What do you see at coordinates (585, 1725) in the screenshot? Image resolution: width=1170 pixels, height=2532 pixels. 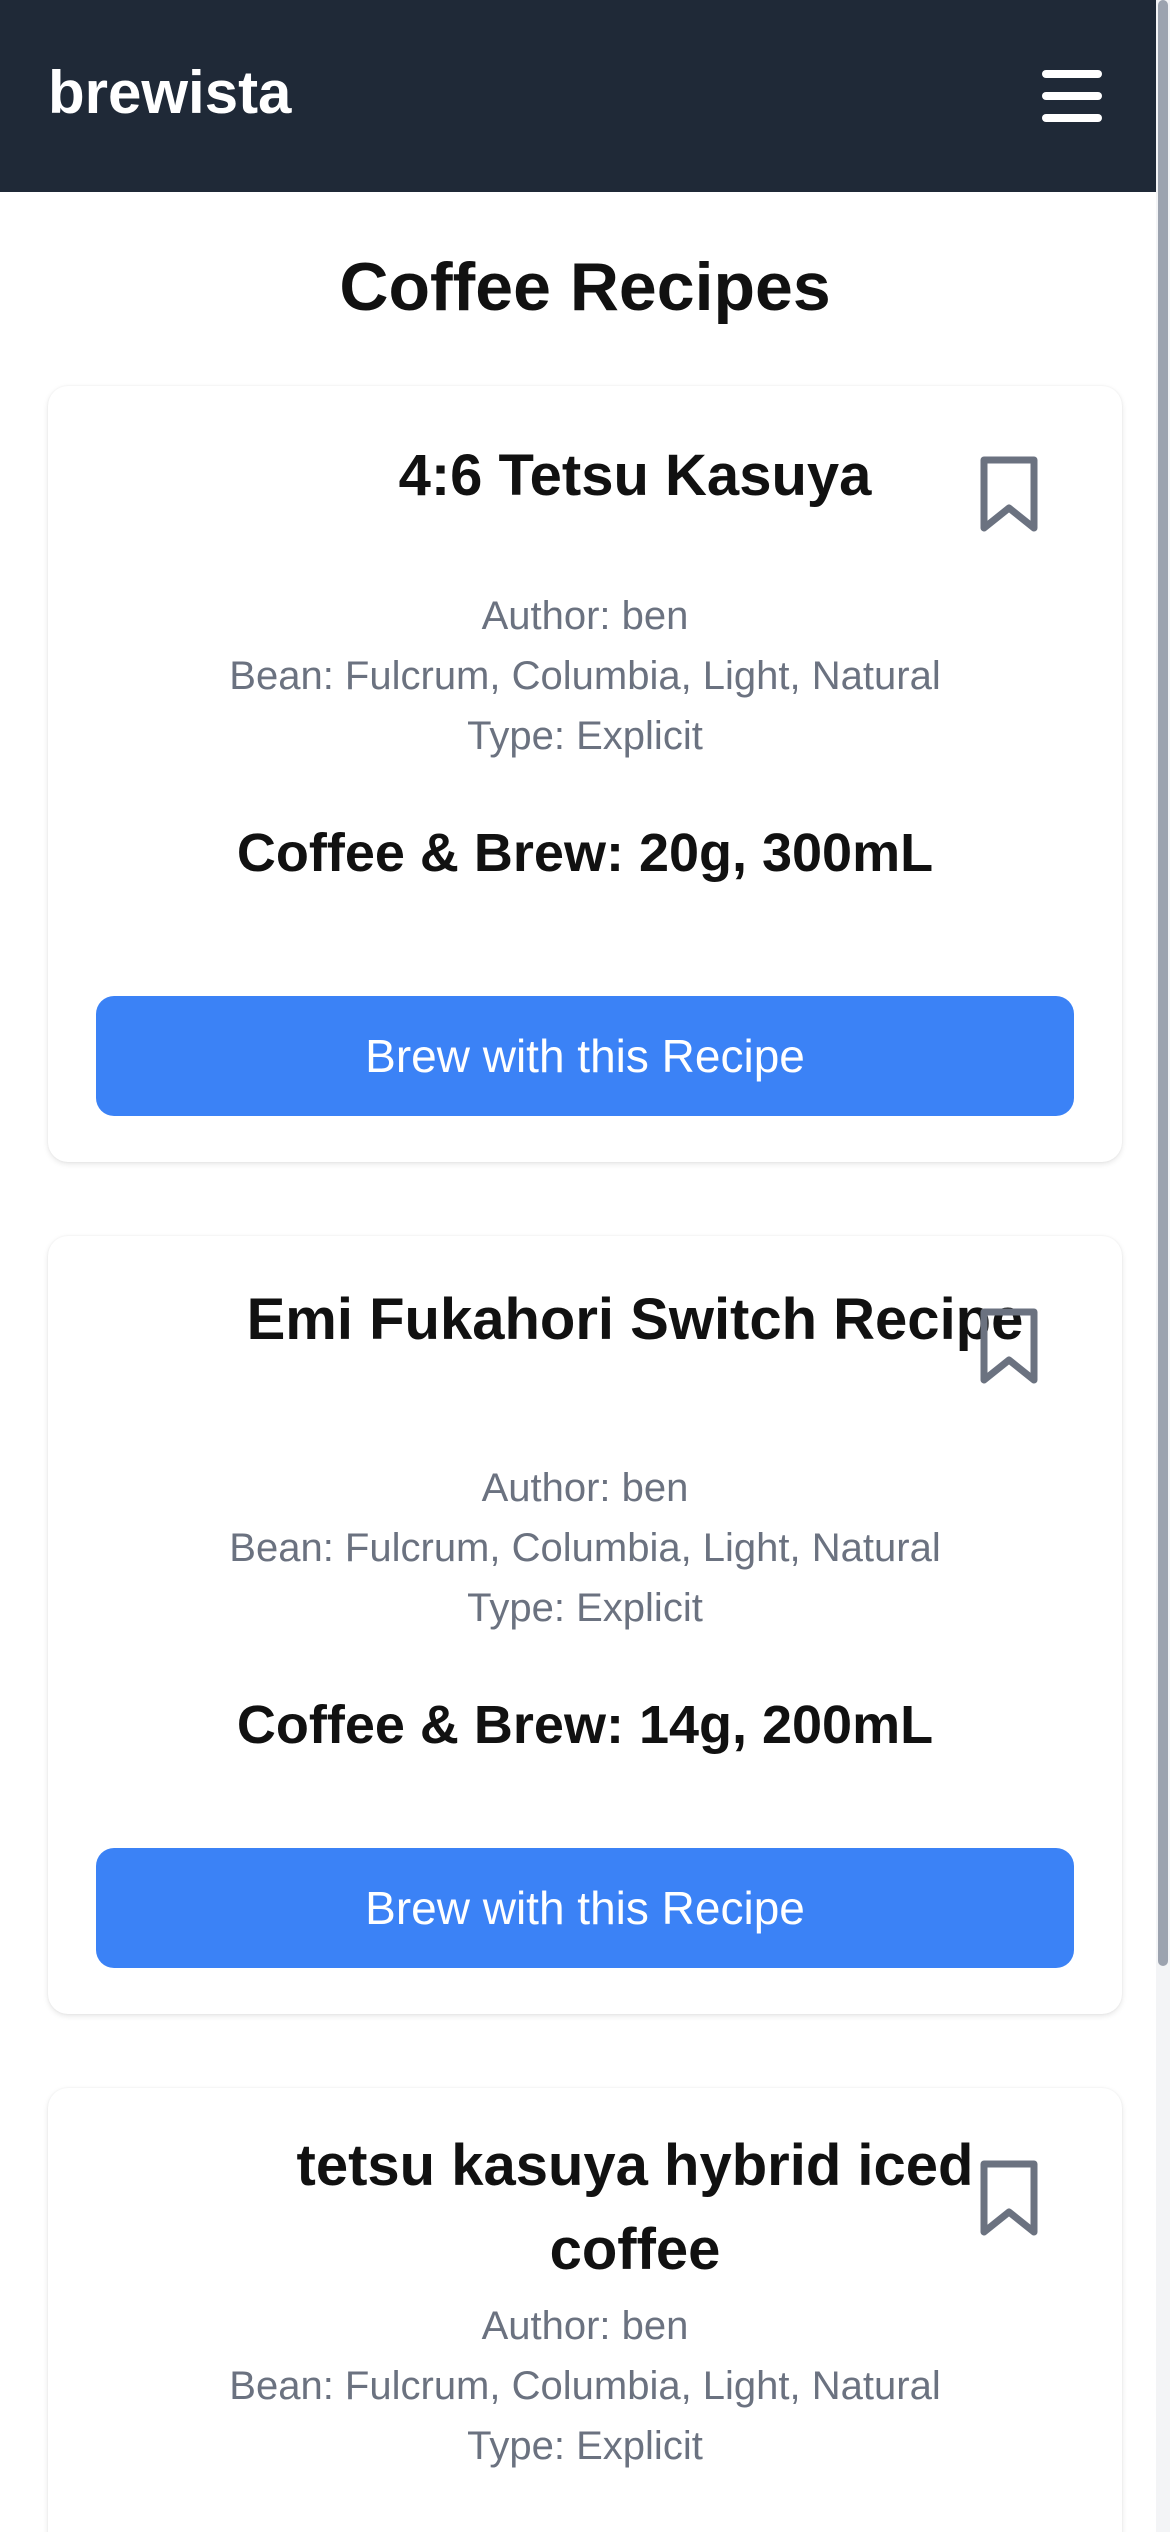 I see `recipe-brew-summary: Coffee & Brew: 14g, 200mL` at bounding box center [585, 1725].